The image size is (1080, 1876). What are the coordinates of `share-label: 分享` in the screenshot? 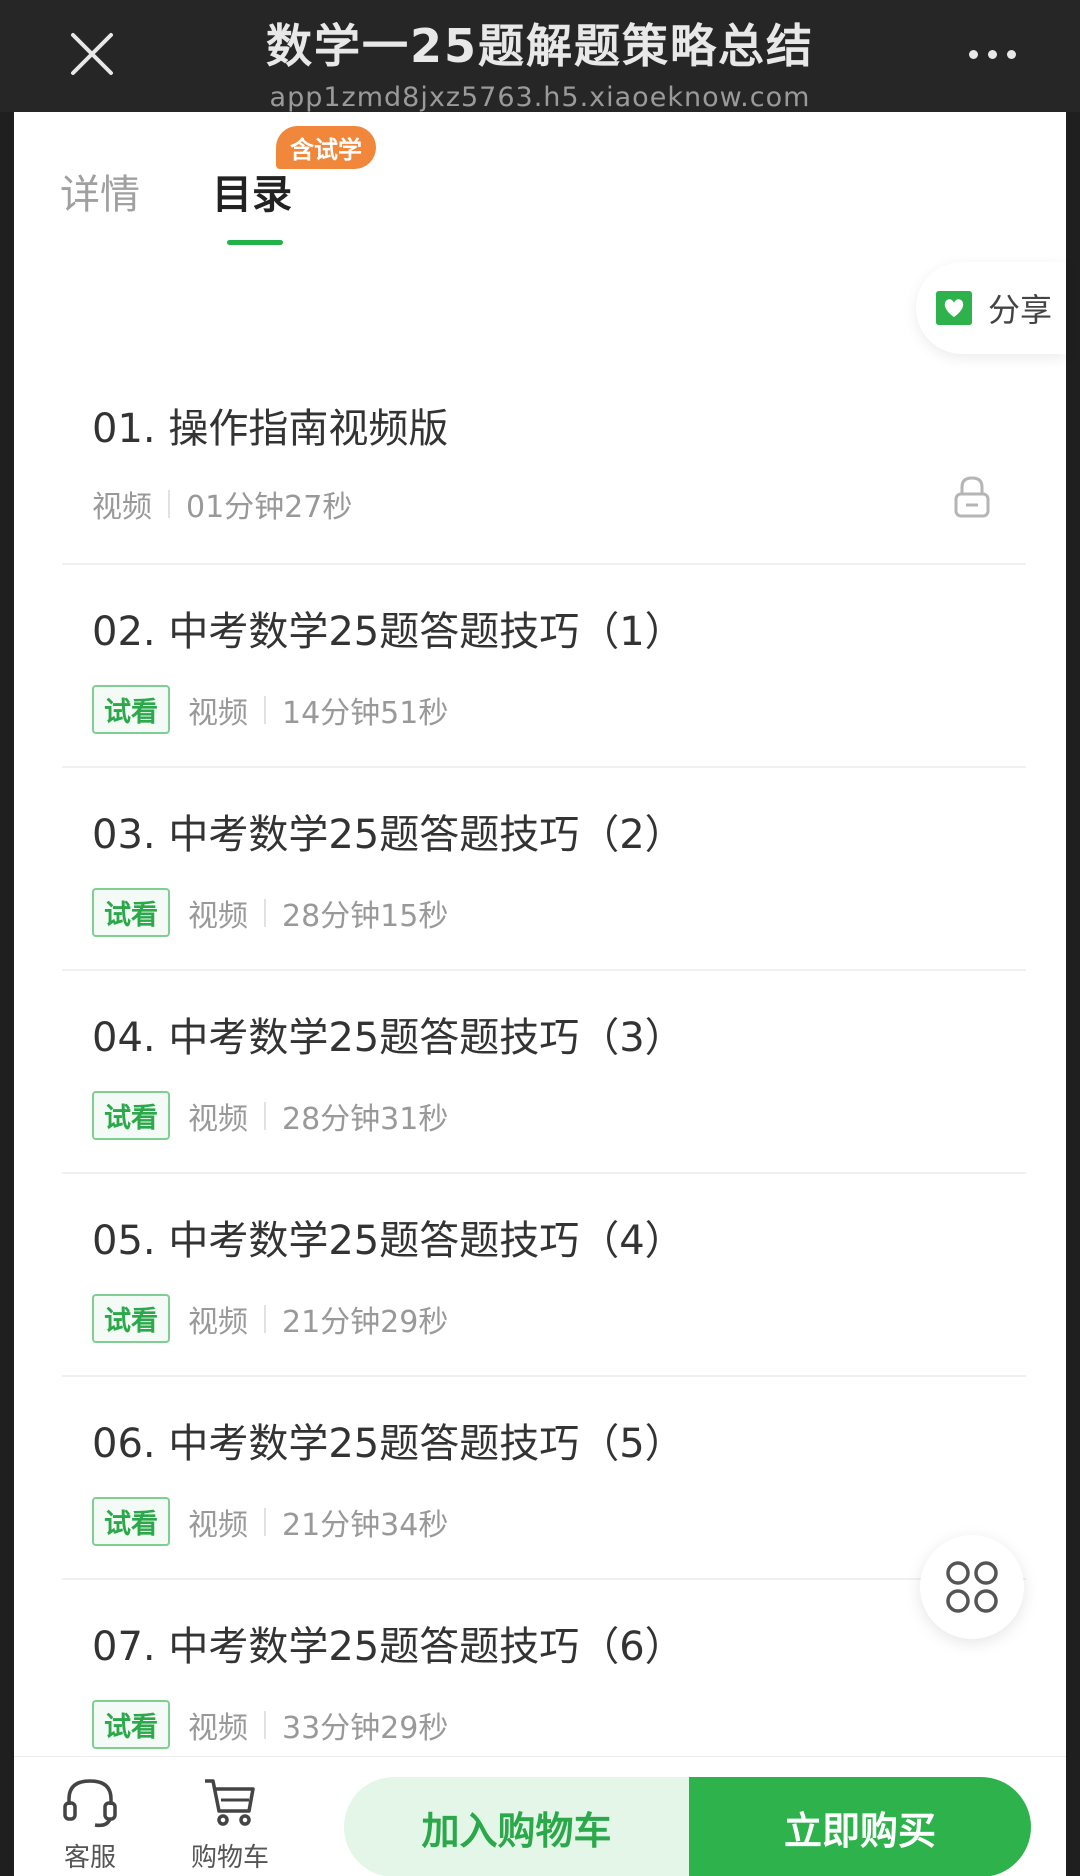 It's located at (1020, 310).